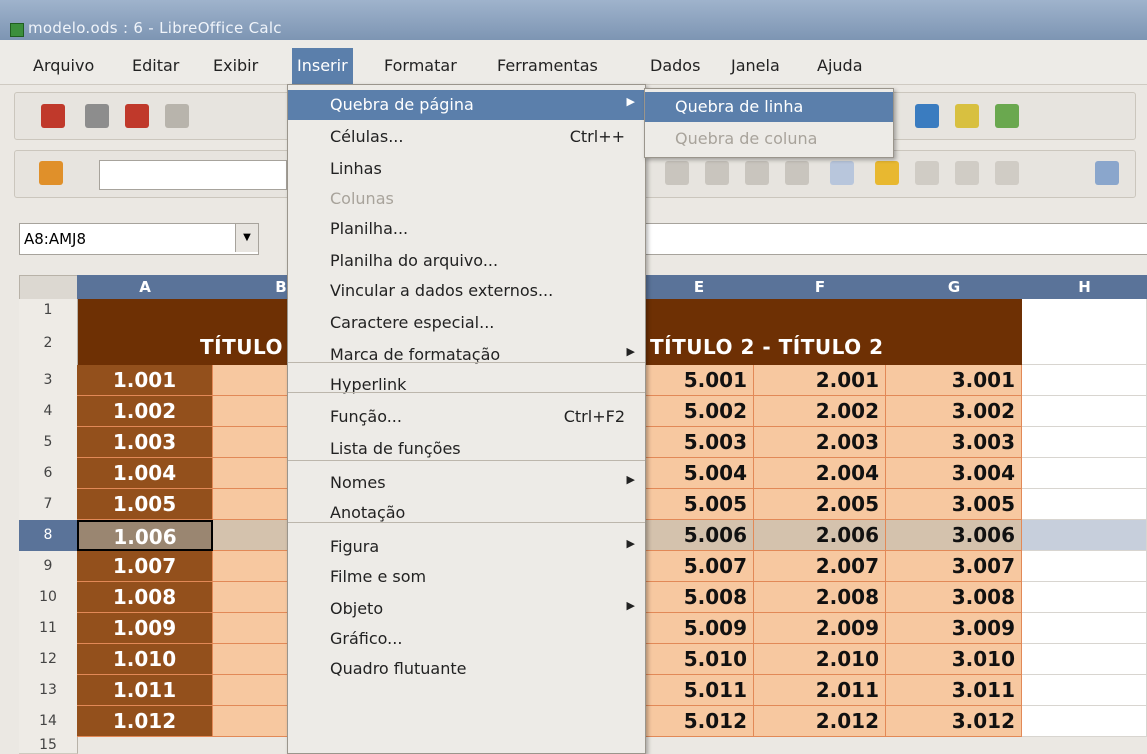 This screenshot has height=754, width=1147. What do you see at coordinates (820, 442) in the screenshot?
I see `table-cell: 2.003` at bounding box center [820, 442].